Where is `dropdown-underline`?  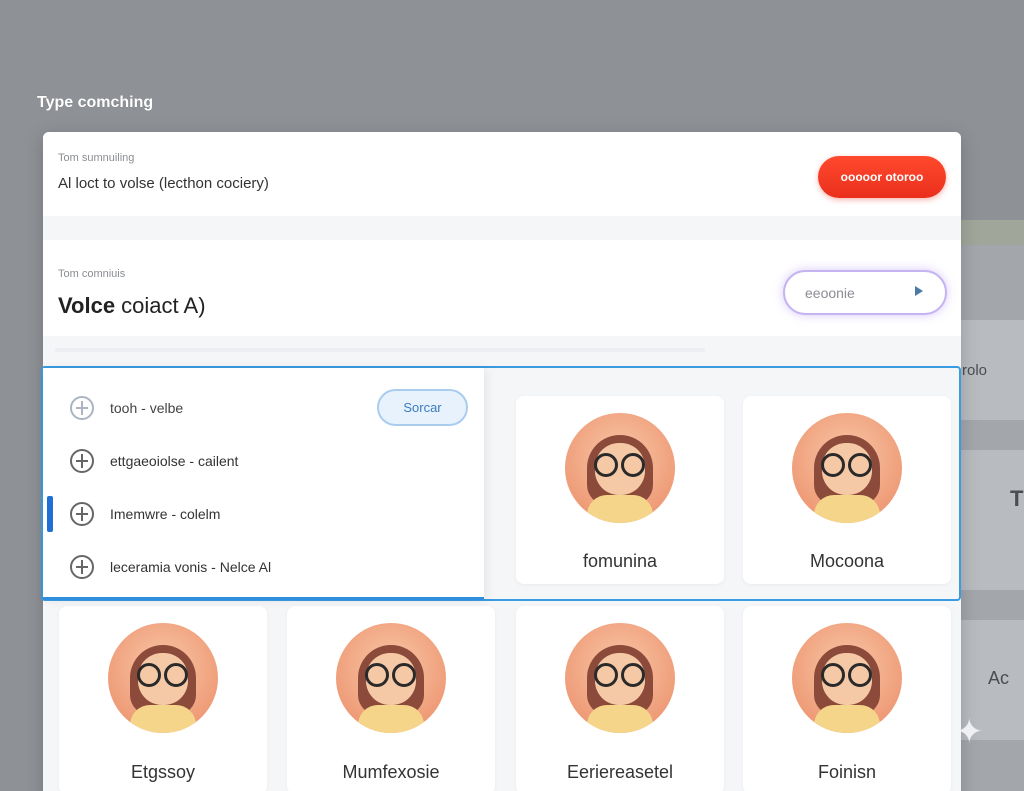
dropdown-underline is located at coordinates (263, 598).